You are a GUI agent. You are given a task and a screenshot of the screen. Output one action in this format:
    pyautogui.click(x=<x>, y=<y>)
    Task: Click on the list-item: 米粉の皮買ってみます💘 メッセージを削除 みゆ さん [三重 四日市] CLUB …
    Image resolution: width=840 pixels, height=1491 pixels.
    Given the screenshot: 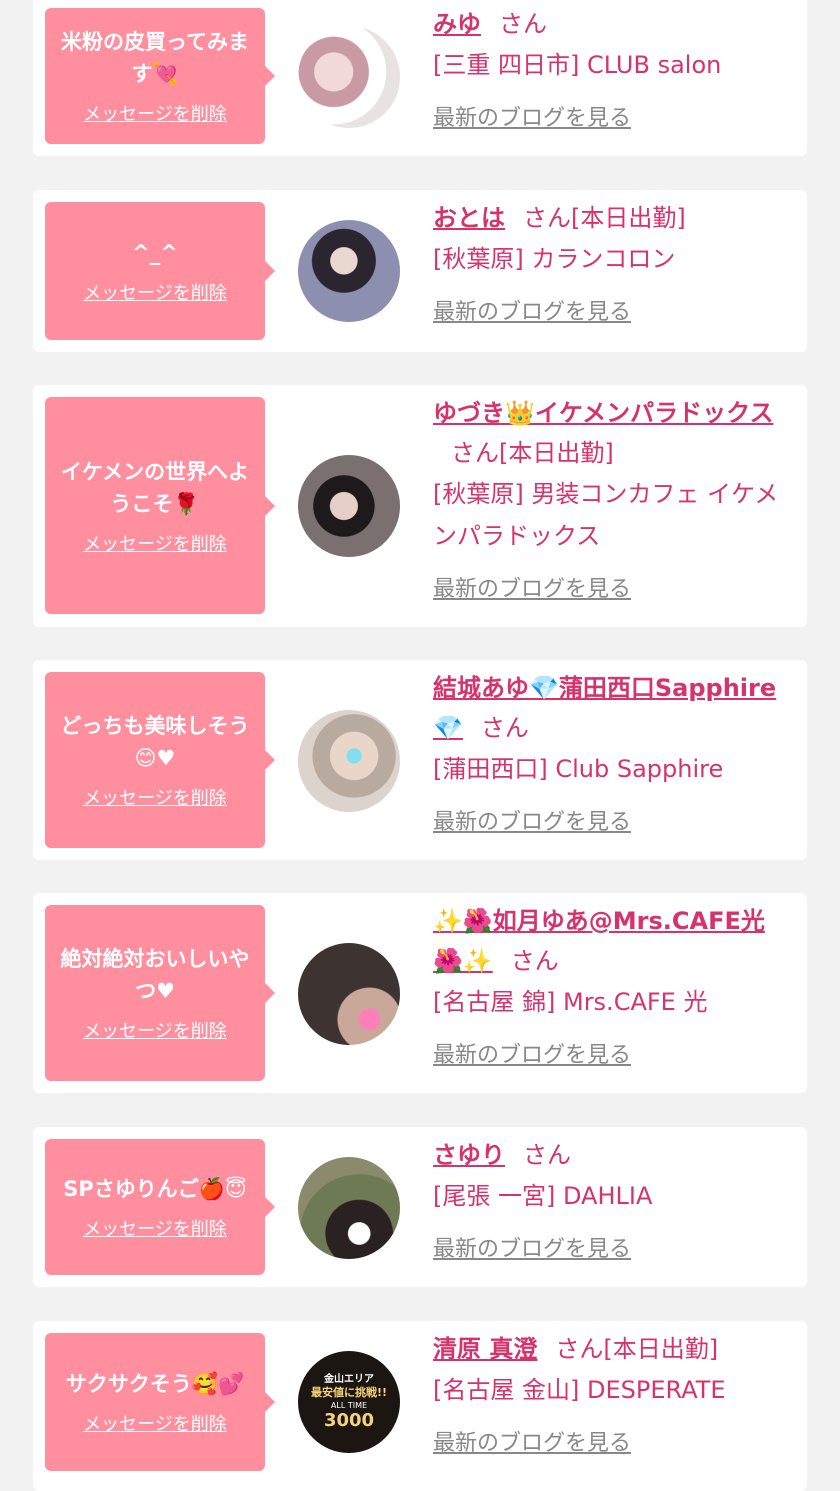 What is the action you would take?
    pyautogui.click(x=420, y=78)
    